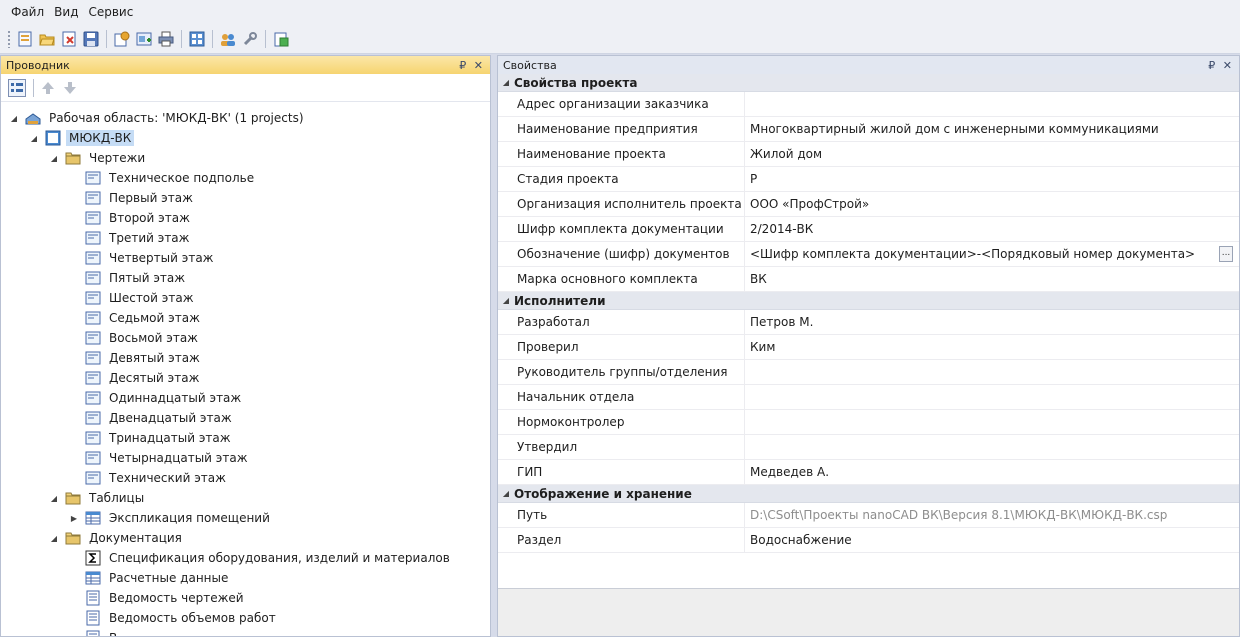 The image size is (1240, 637). I want to click on property-value: Ким, so click(992, 347).